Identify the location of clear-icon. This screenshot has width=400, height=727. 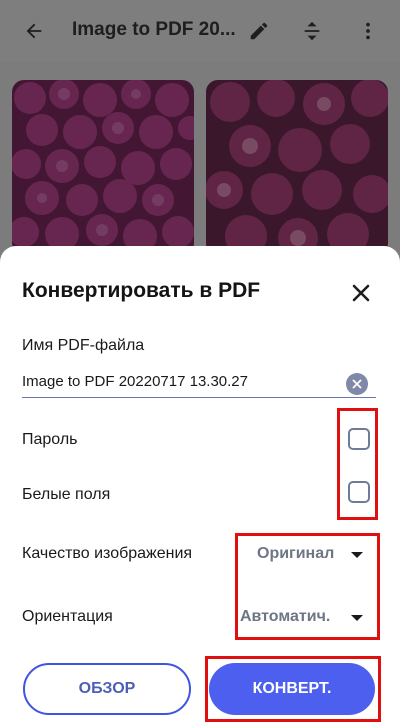
(357, 384).